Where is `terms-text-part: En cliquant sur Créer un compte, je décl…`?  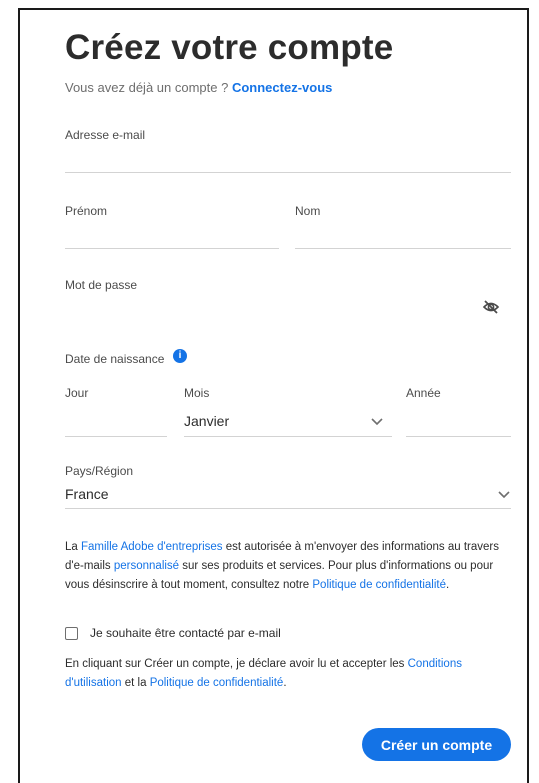 terms-text-part: En cliquant sur Créer un compte, je décl… is located at coordinates (236, 664).